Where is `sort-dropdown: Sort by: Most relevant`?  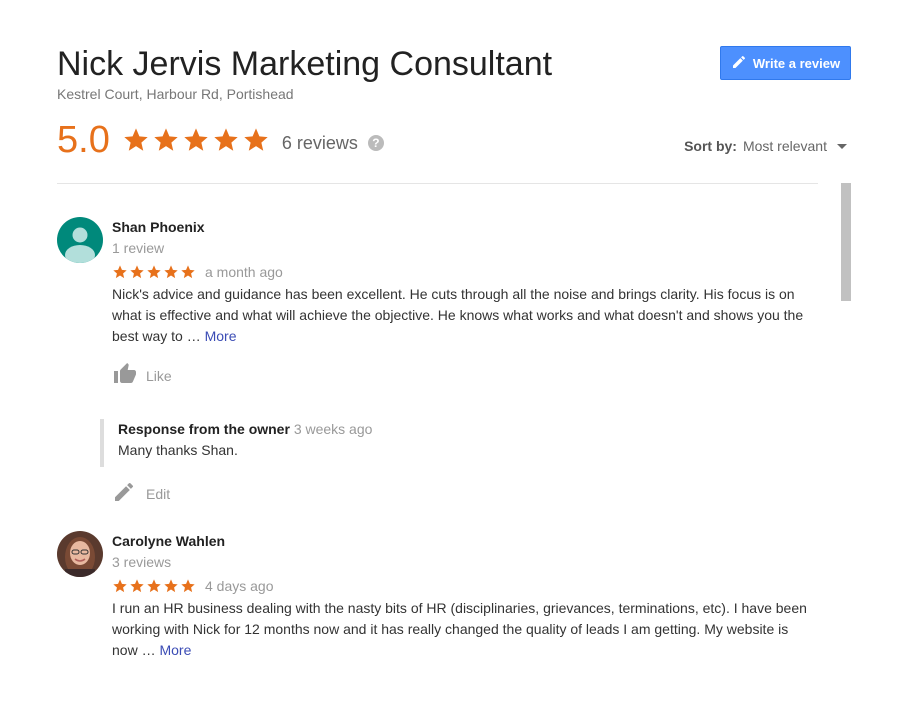 sort-dropdown: Sort by: Most relevant is located at coordinates (765, 146).